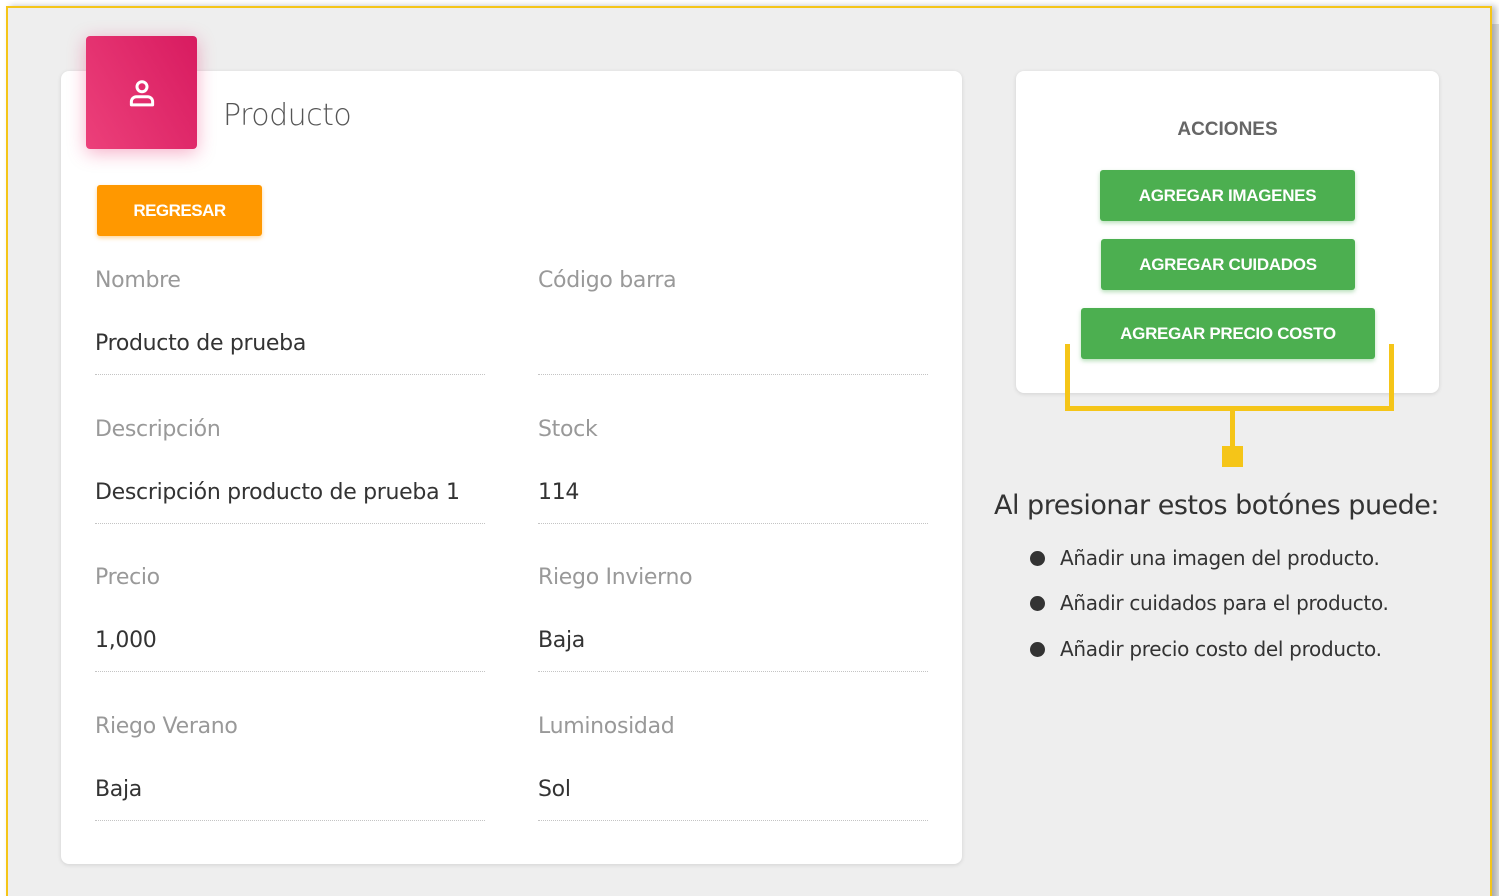  What do you see at coordinates (1221, 649) in the screenshot?
I see `annotation-item-text: Añadir precio costo del producto.` at bounding box center [1221, 649].